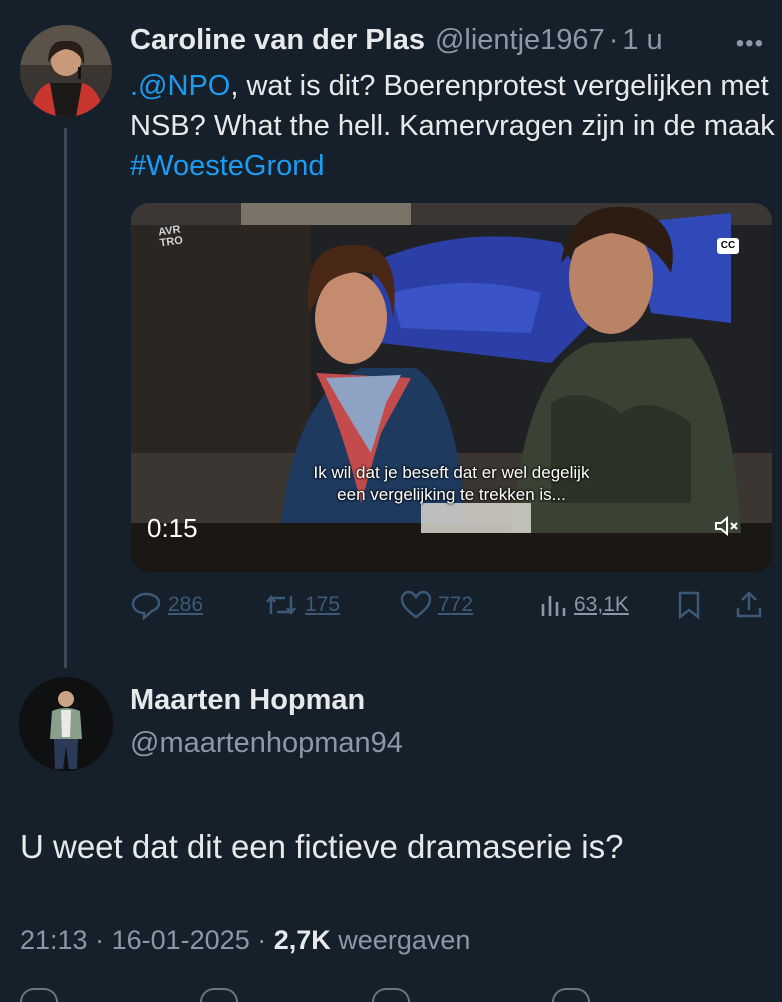 The width and height of the screenshot is (782, 1002). What do you see at coordinates (170, 237) in the screenshot?
I see `broadcaster-logo: AVR TRO` at bounding box center [170, 237].